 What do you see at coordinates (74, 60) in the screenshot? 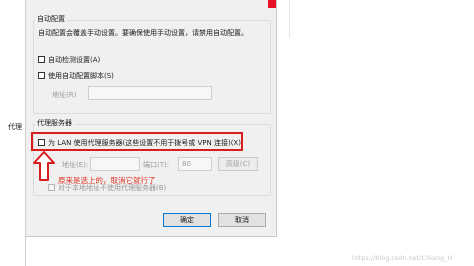
I see `auto-detect-label: 自动检测设置(A)` at bounding box center [74, 60].